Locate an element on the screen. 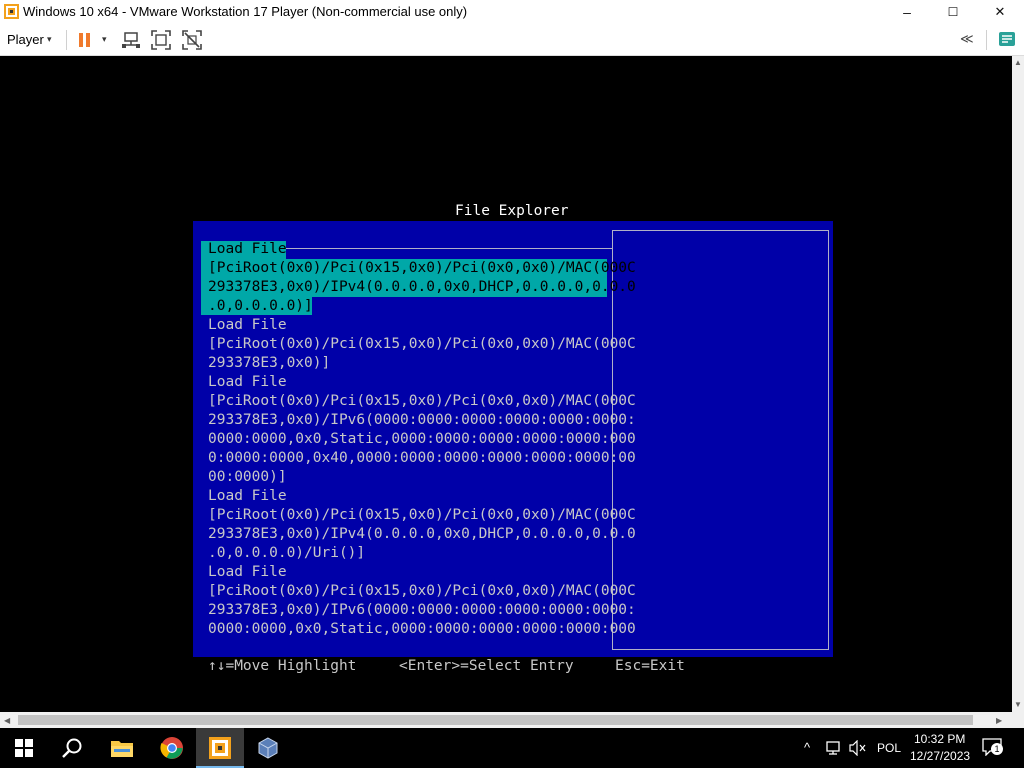  unity-button is located at coordinates (192, 40).